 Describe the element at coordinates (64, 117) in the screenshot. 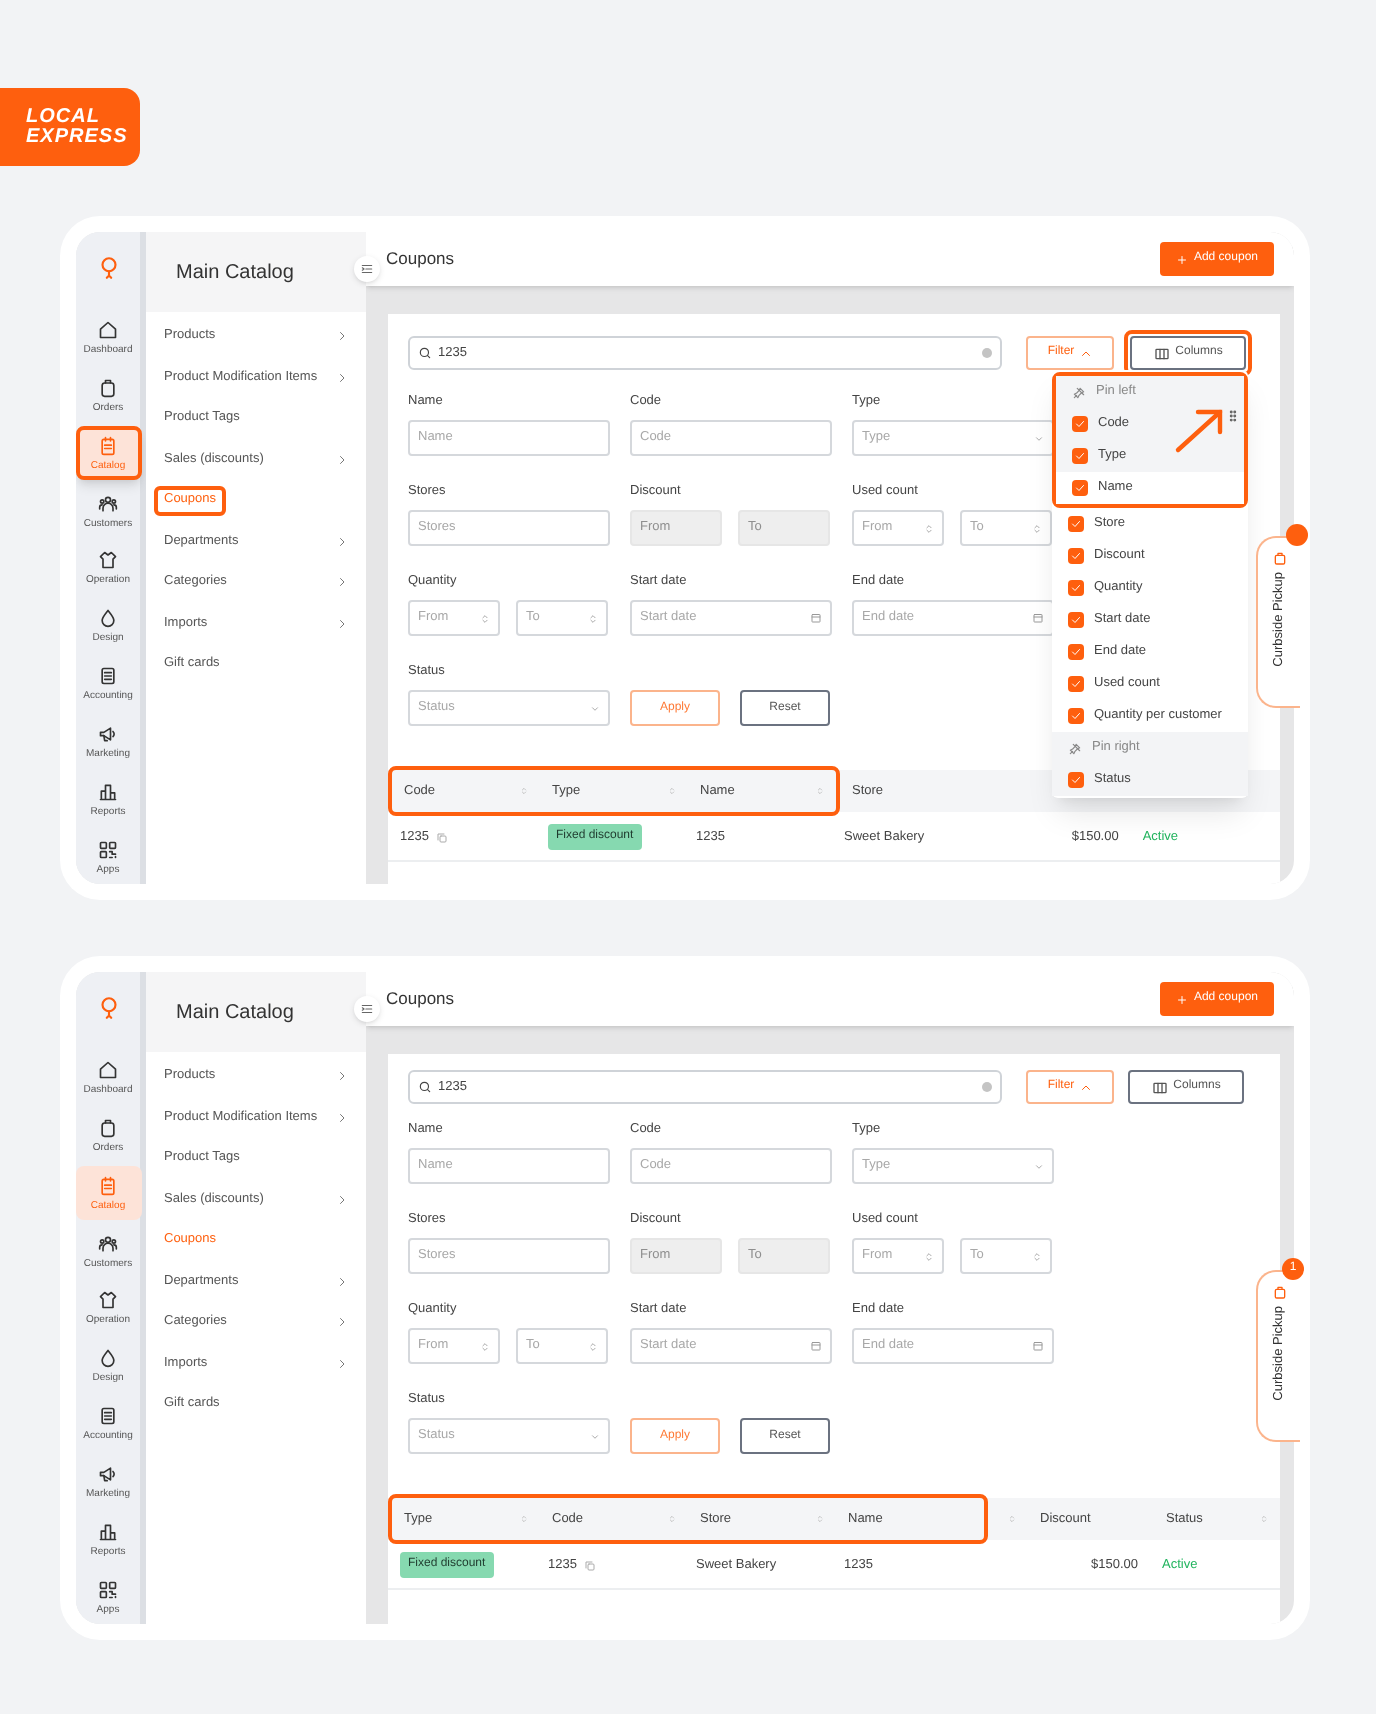

I see `logo-text: LOCAL` at that location.